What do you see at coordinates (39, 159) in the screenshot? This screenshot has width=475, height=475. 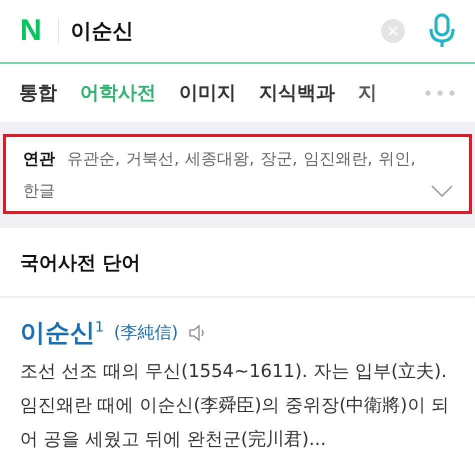 I see `related-label: 연관` at bounding box center [39, 159].